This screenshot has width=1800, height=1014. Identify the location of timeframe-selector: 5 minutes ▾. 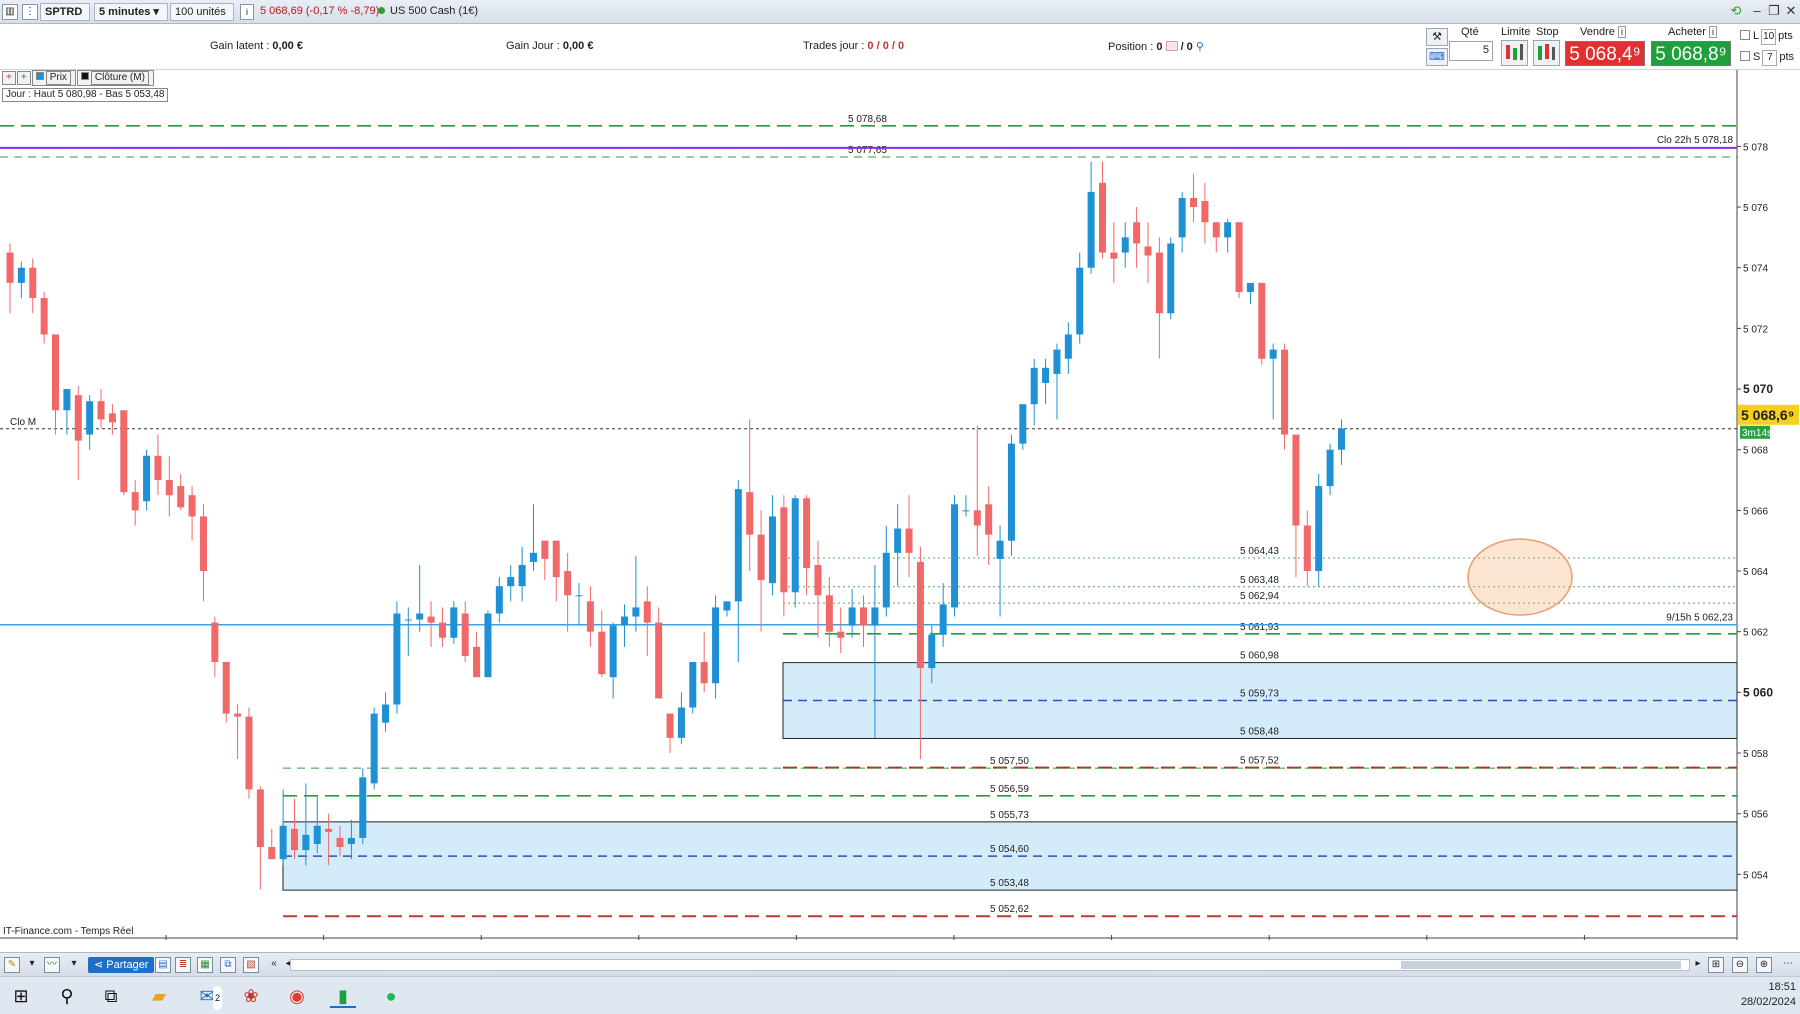
(131, 12).